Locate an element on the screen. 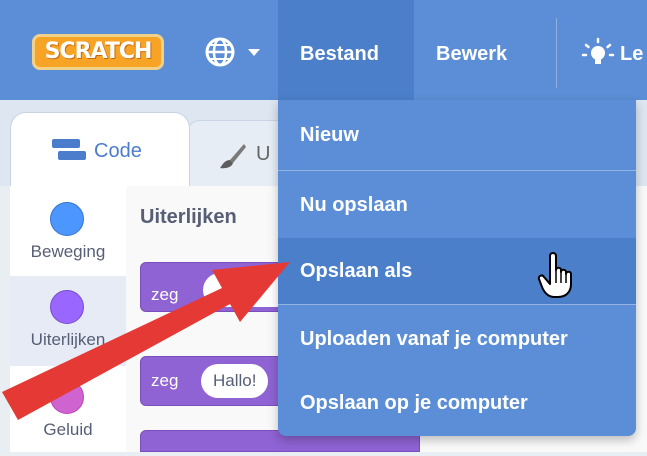 The width and height of the screenshot is (647, 456). menu-item-upload: Uploaden vanaf je computer is located at coordinates (457, 339).